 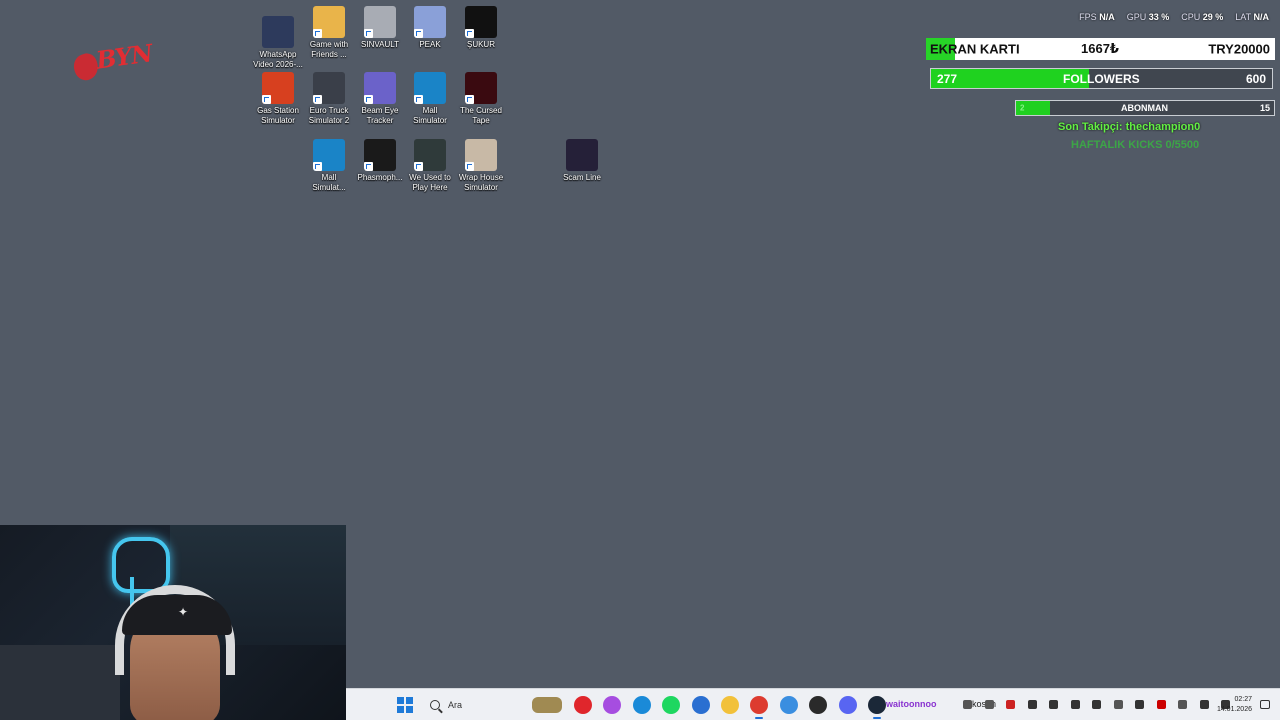 What do you see at coordinates (481, 28) in the screenshot?
I see `desktop-icon: ŞUKUR` at bounding box center [481, 28].